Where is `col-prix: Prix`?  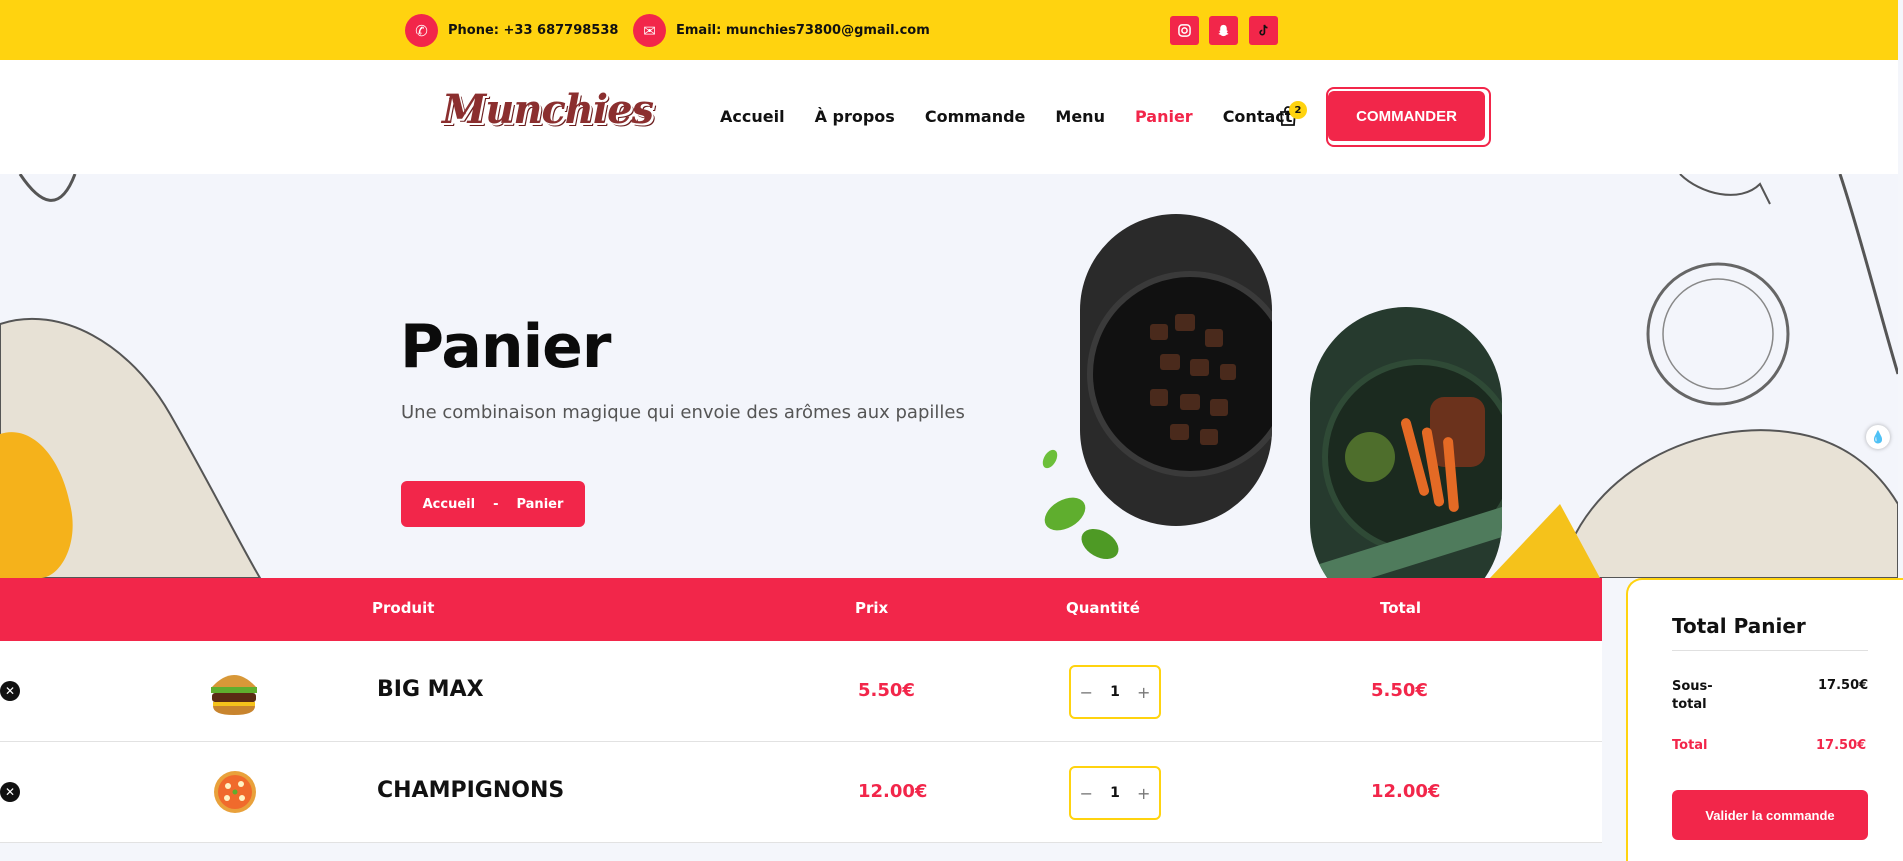 col-prix: Prix is located at coordinates (872, 608).